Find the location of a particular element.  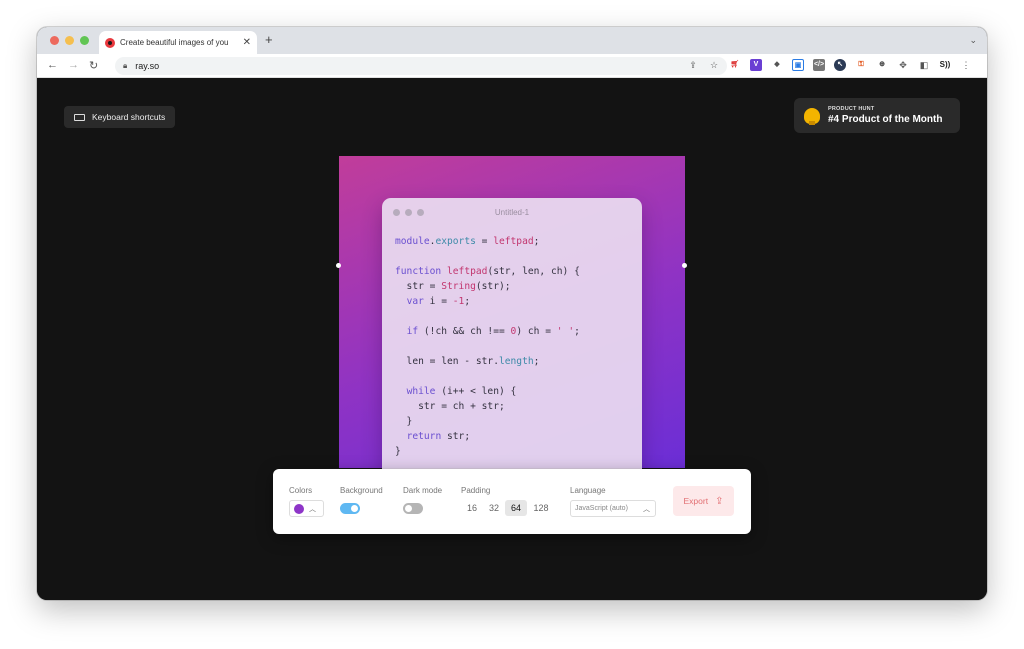

padding-label: Padding is located at coordinates (476, 490).